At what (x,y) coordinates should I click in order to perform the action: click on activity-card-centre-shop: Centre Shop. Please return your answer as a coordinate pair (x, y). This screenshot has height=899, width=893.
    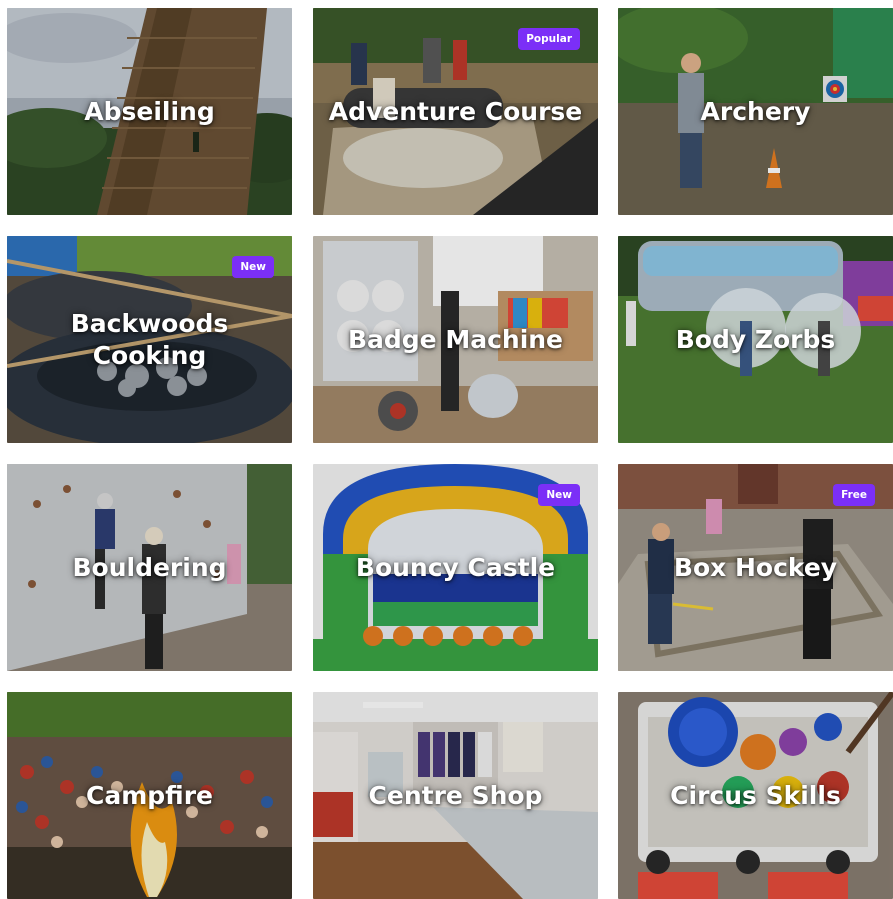
    Looking at the image, I should click on (455, 795).